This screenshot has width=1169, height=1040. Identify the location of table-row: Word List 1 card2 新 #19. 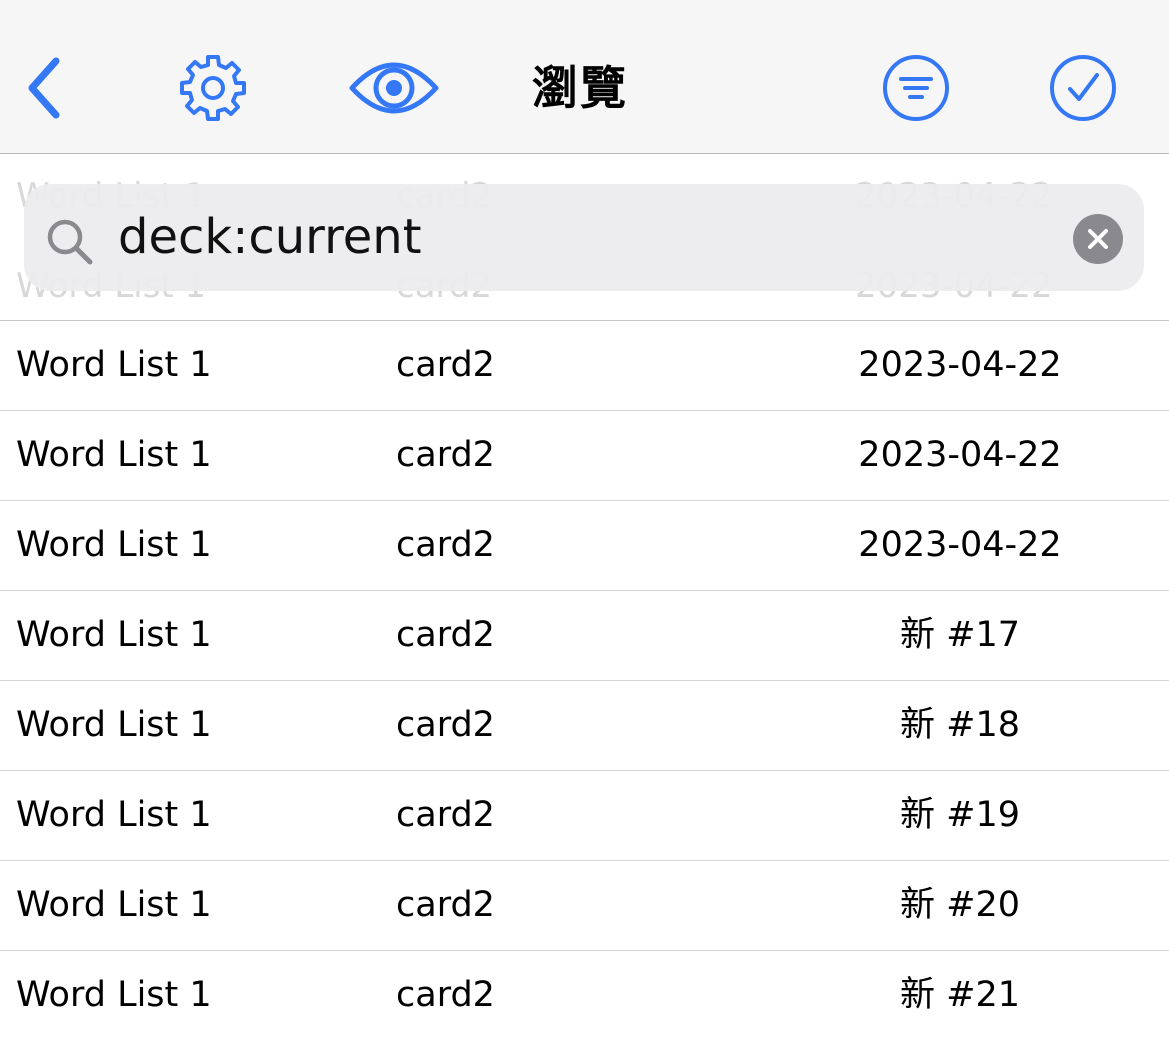
(584, 816).